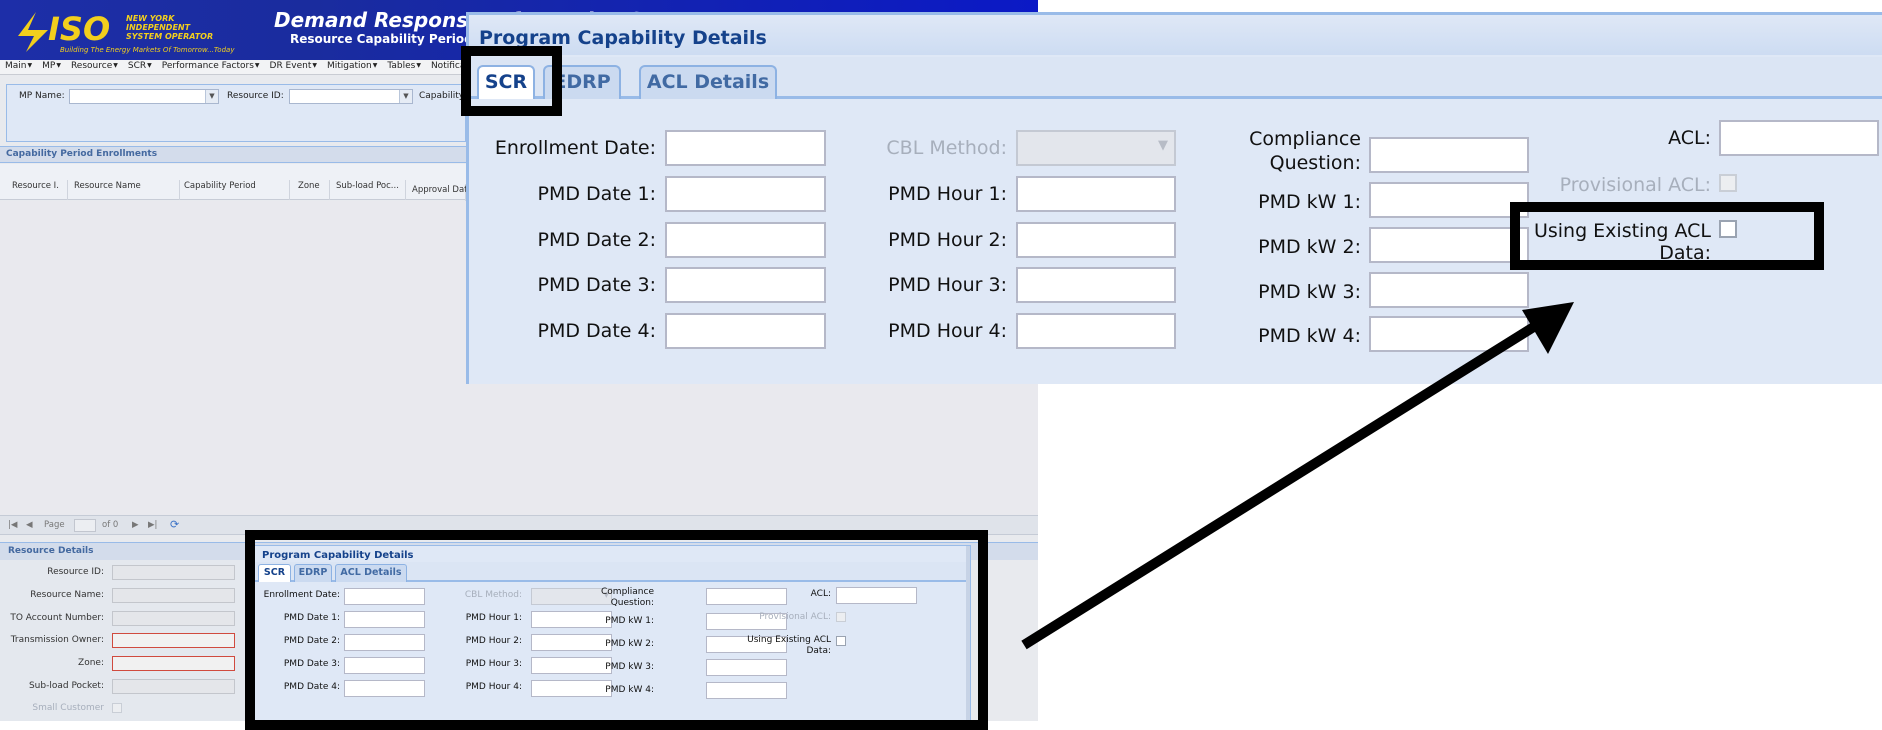  I want to click on callout-arrow, so click(1297, 476).